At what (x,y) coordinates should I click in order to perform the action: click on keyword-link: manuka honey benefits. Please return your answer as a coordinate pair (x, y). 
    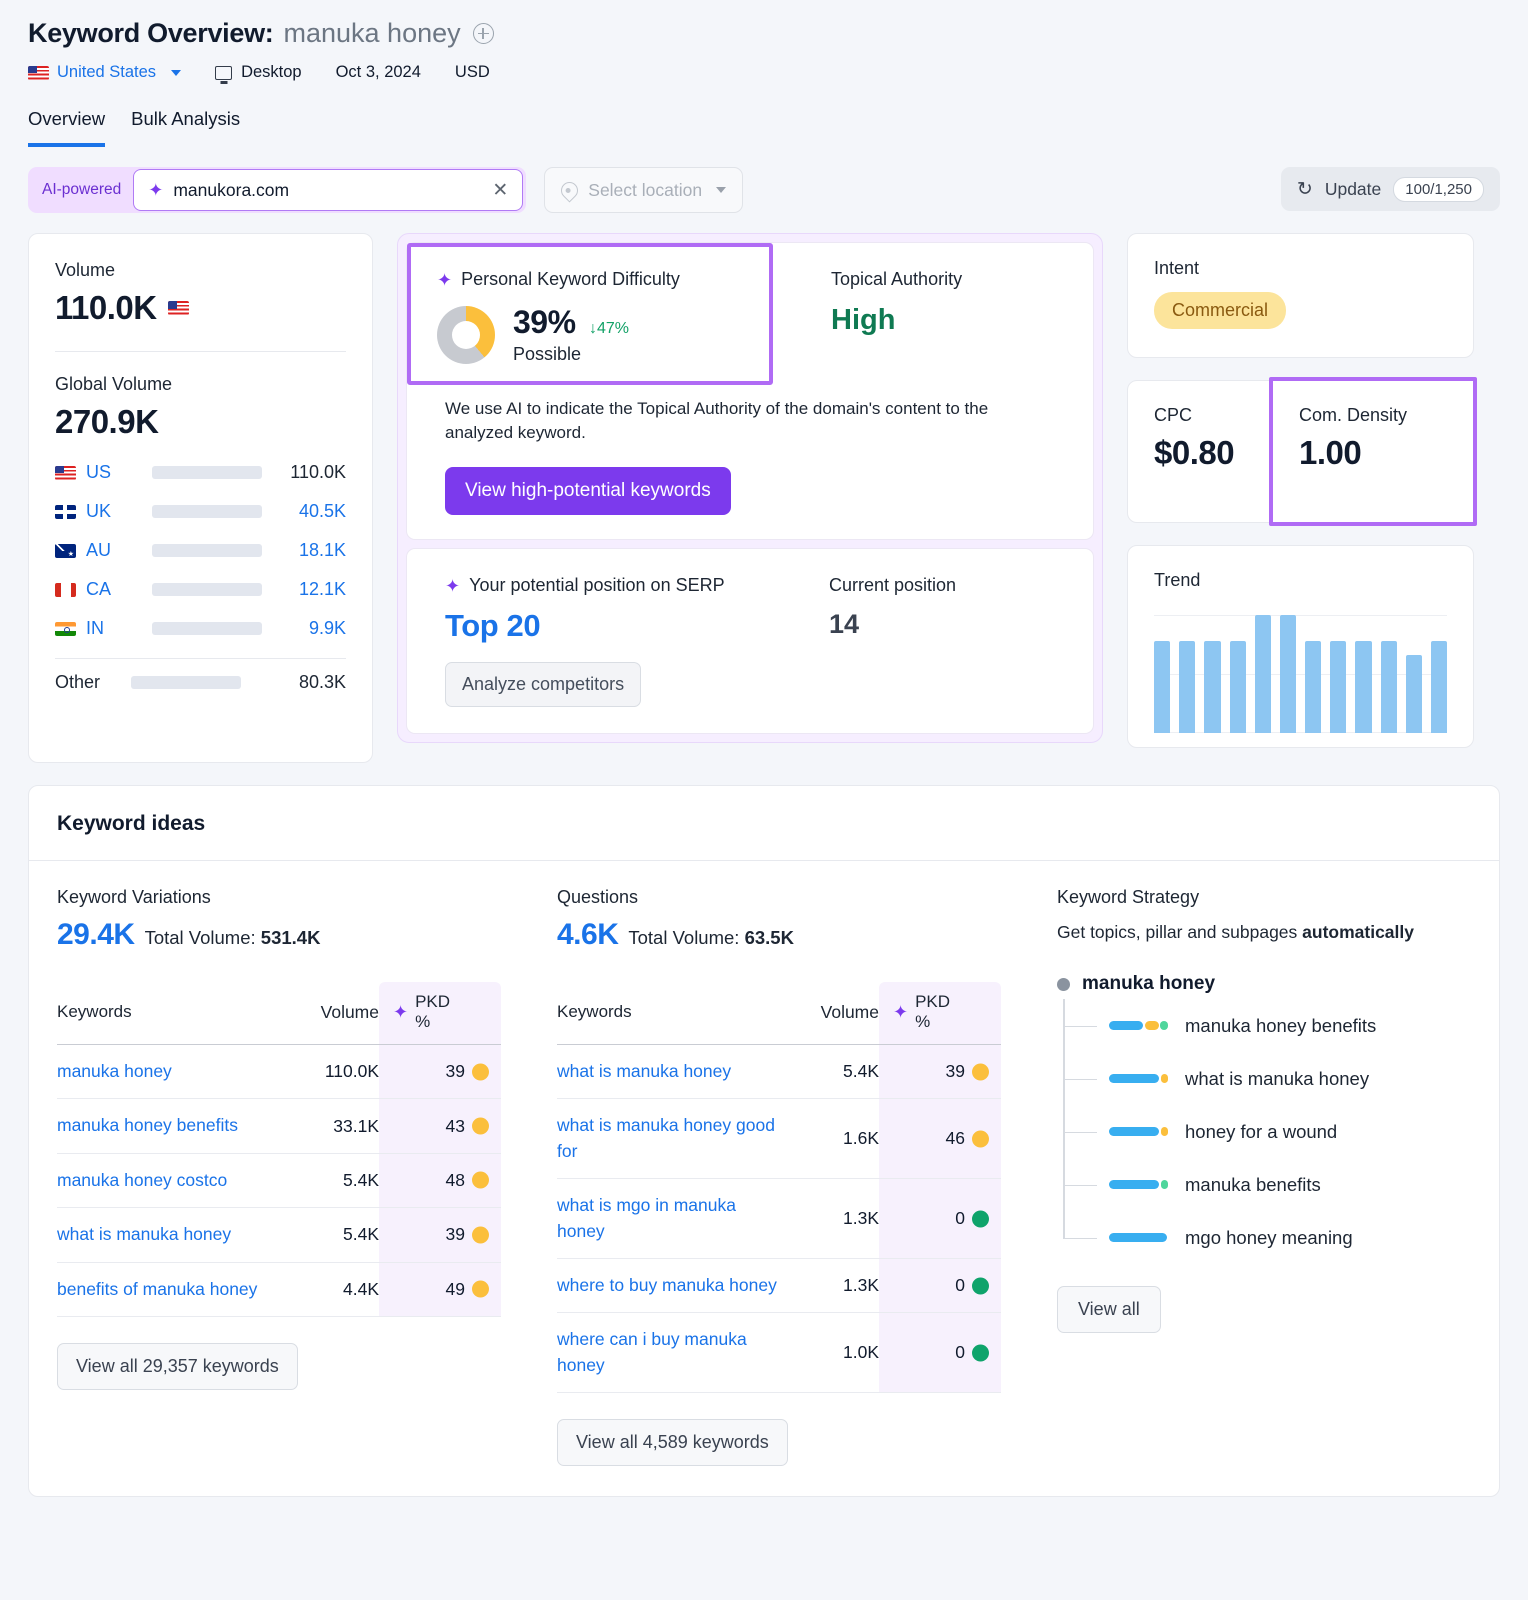
    Looking at the image, I should click on (147, 1125).